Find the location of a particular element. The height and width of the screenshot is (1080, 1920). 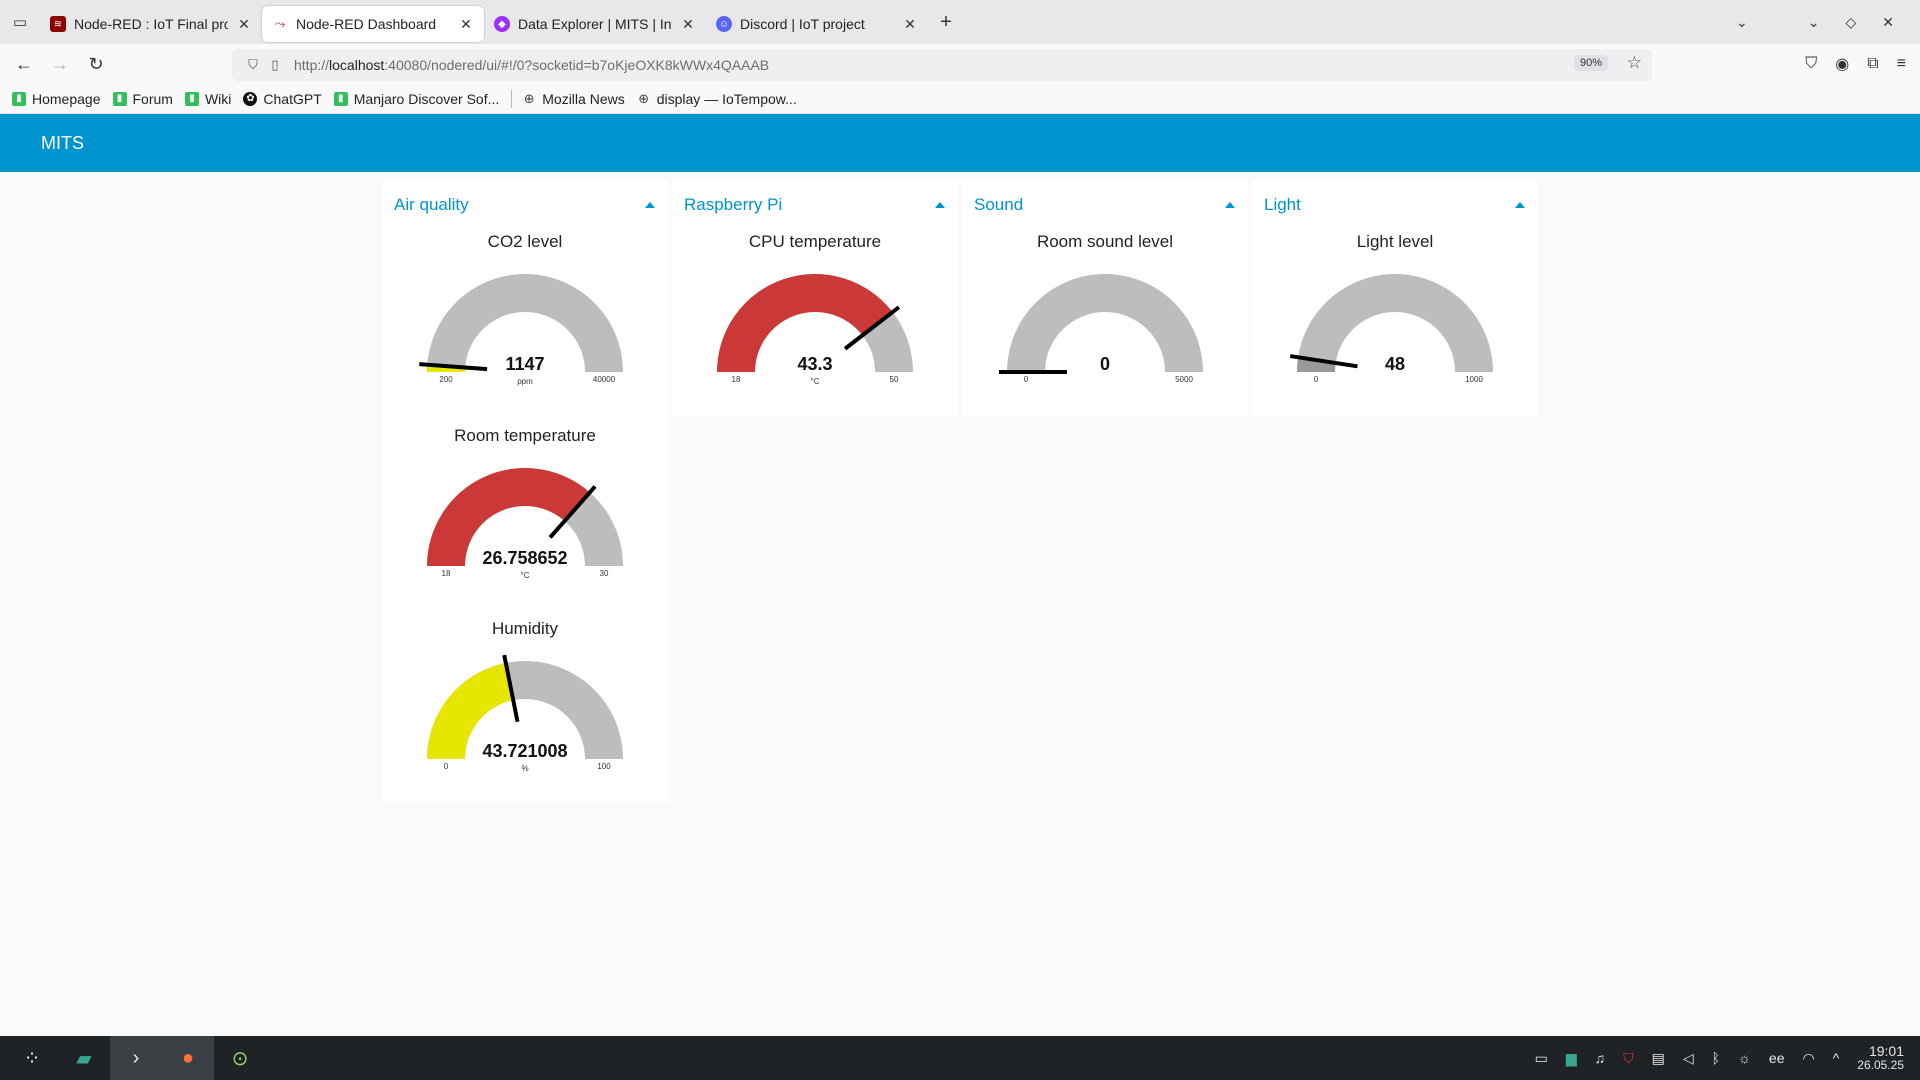

dashboard-title-bar: MITS is located at coordinates (960, 143).